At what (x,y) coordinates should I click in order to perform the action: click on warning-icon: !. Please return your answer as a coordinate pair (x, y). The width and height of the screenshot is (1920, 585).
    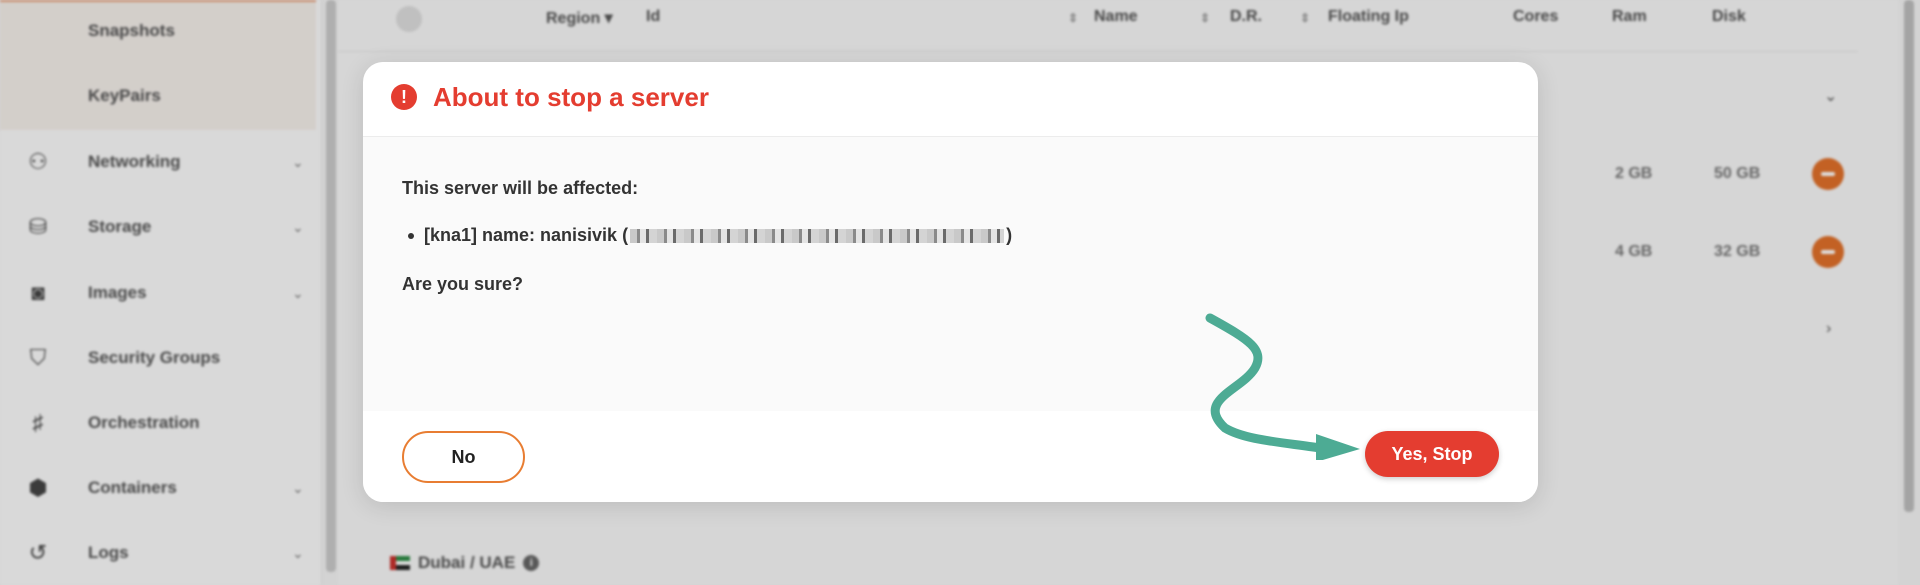
    Looking at the image, I should click on (404, 97).